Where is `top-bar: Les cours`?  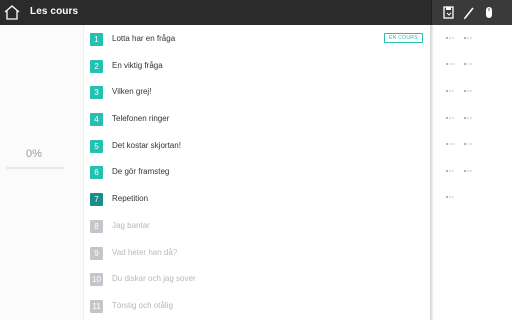
top-bar: Les cours is located at coordinates (256, 12).